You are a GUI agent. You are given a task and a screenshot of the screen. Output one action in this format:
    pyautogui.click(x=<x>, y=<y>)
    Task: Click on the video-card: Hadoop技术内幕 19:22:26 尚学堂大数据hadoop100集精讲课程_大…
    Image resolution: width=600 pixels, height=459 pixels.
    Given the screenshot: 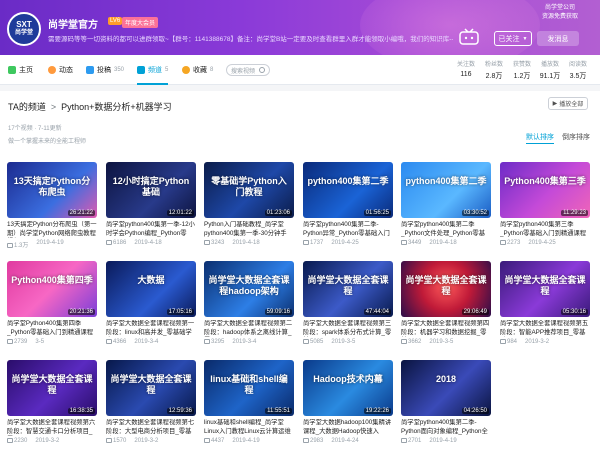 What is the action you would take?
    pyautogui.click(x=348, y=407)
    